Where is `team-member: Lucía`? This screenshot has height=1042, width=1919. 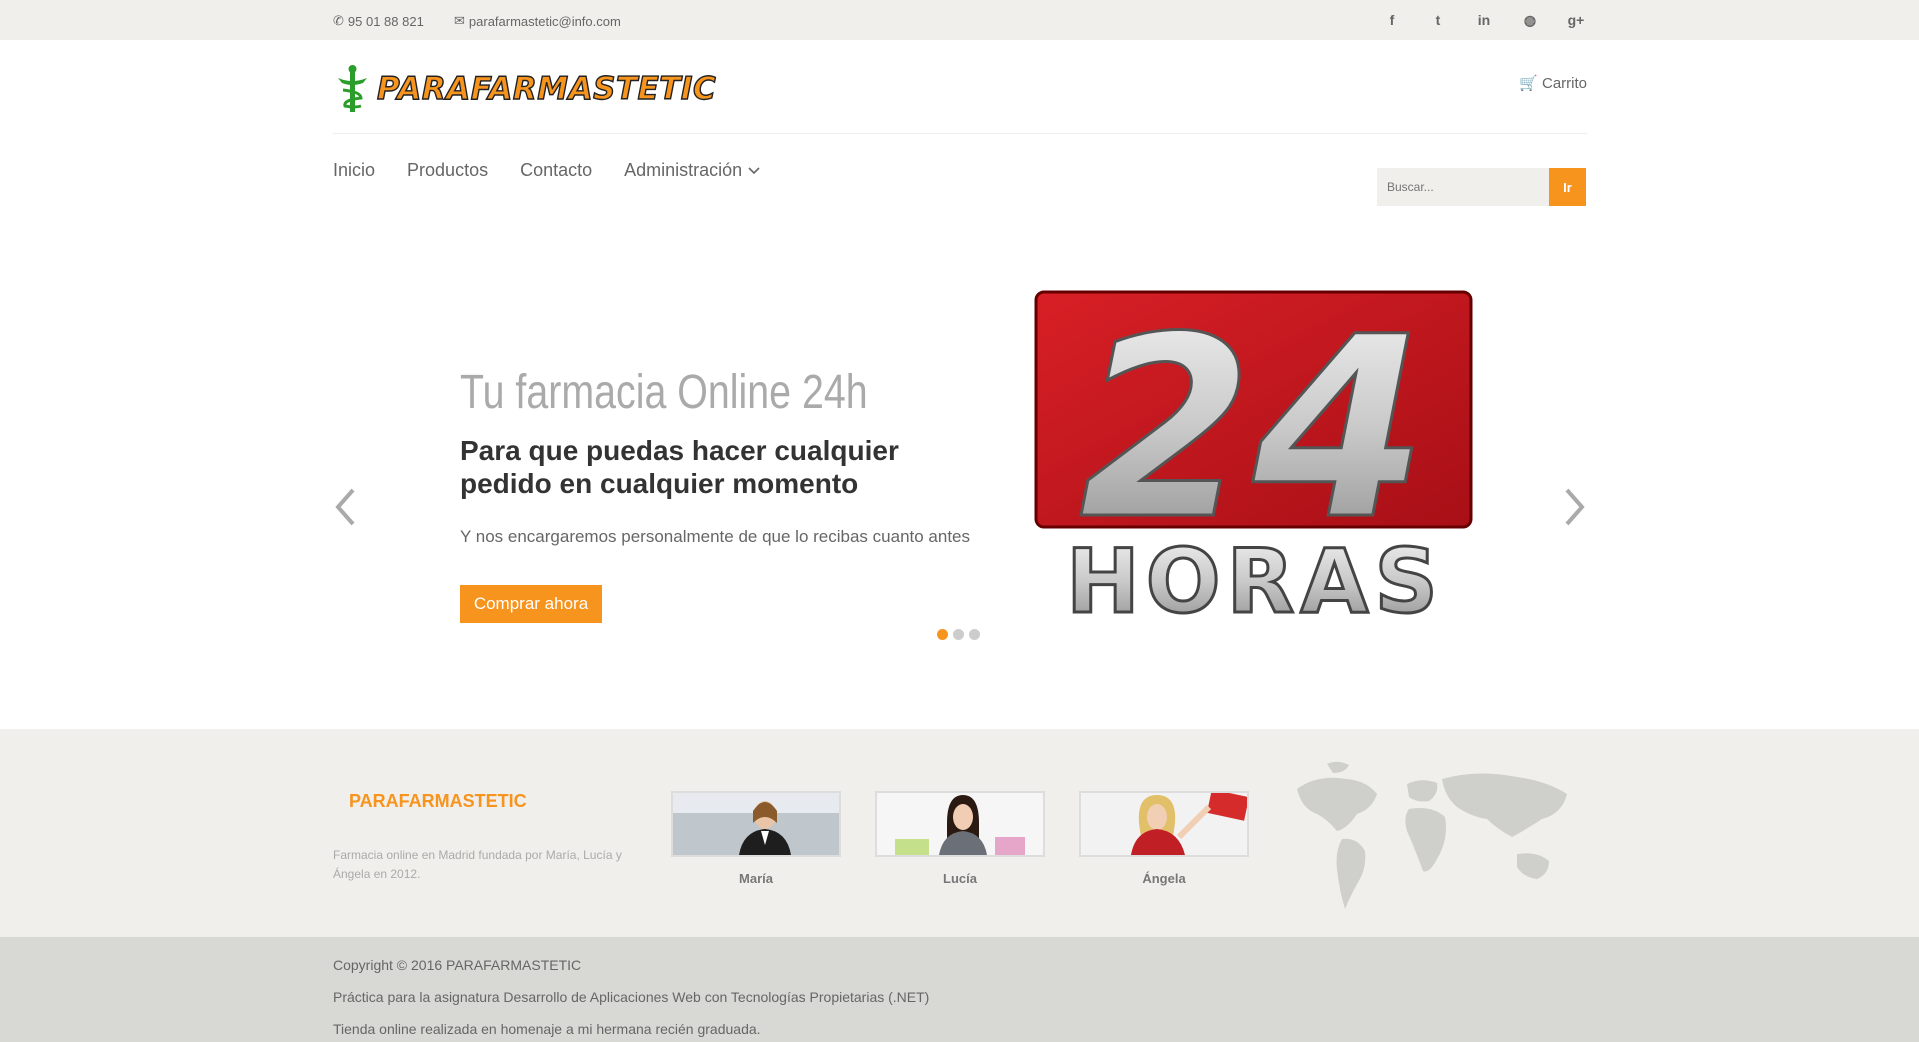
team-member: Lucía is located at coordinates (960, 838).